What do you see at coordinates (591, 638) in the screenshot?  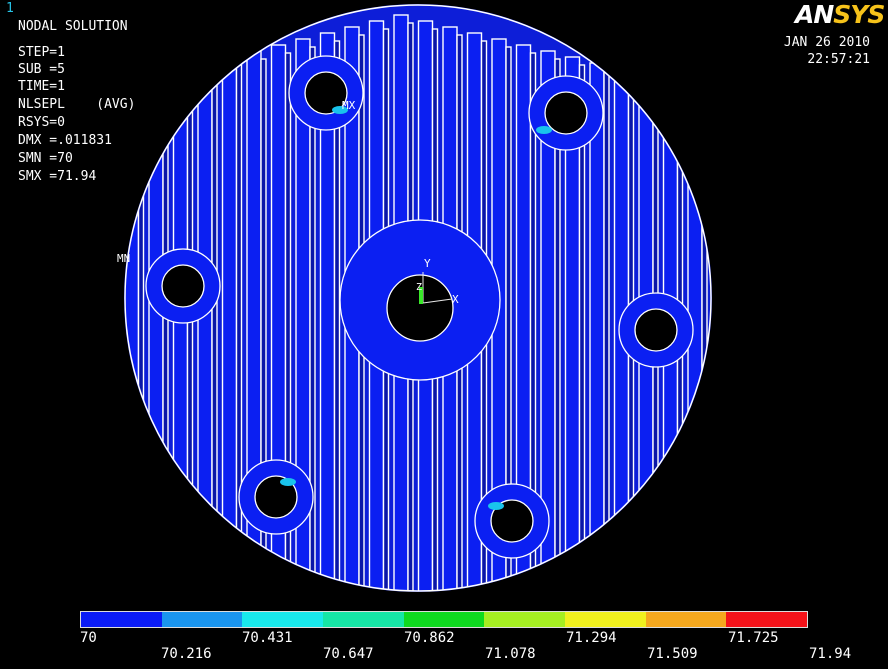 I see `legend-tick: 71.294` at bounding box center [591, 638].